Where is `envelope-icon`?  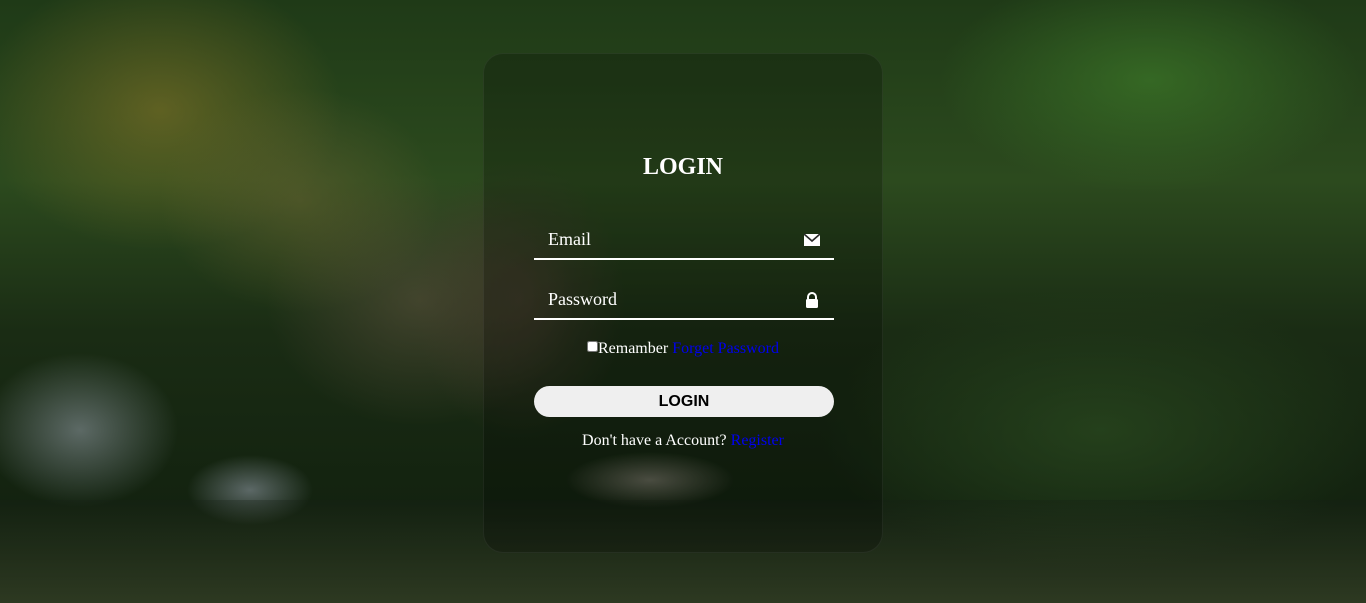
envelope-icon is located at coordinates (812, 240).